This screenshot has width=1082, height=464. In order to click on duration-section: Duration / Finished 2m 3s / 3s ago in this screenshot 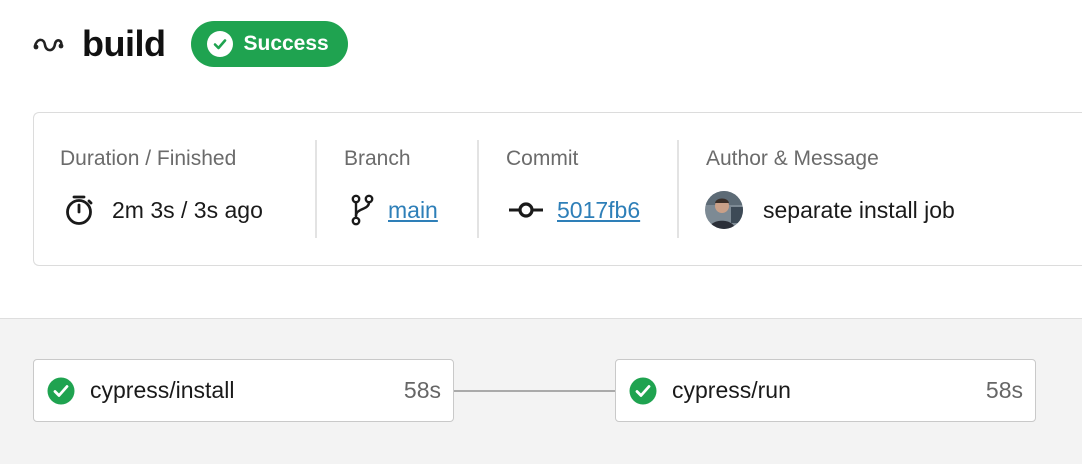, I will do `click(175, 189)`.